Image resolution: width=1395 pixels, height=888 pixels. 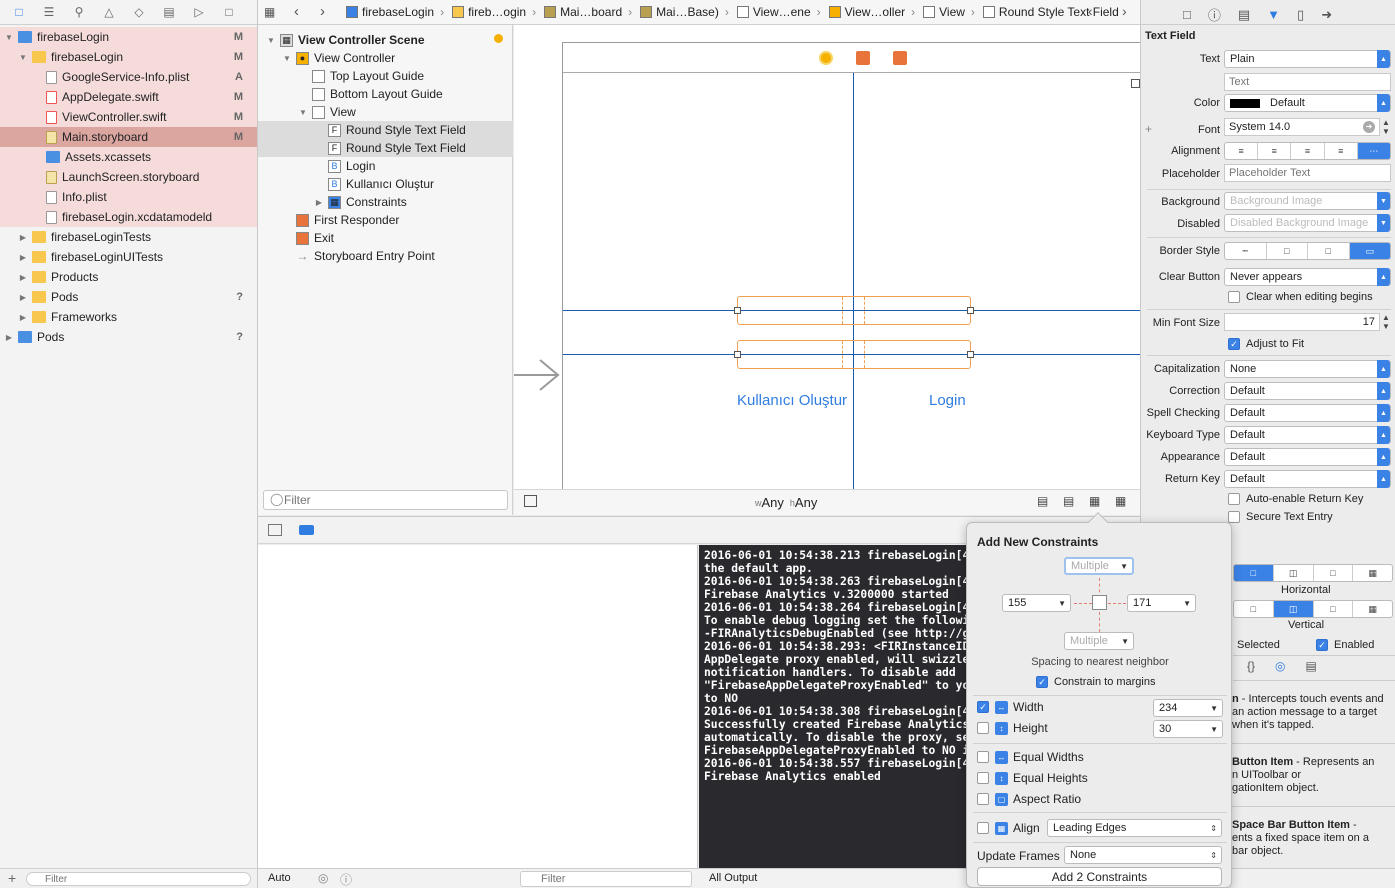 What do you see at coordinates (139, 12) in the screenshot?
I see `test-diamond-icon: ◇` at bounding box center [139, 12].